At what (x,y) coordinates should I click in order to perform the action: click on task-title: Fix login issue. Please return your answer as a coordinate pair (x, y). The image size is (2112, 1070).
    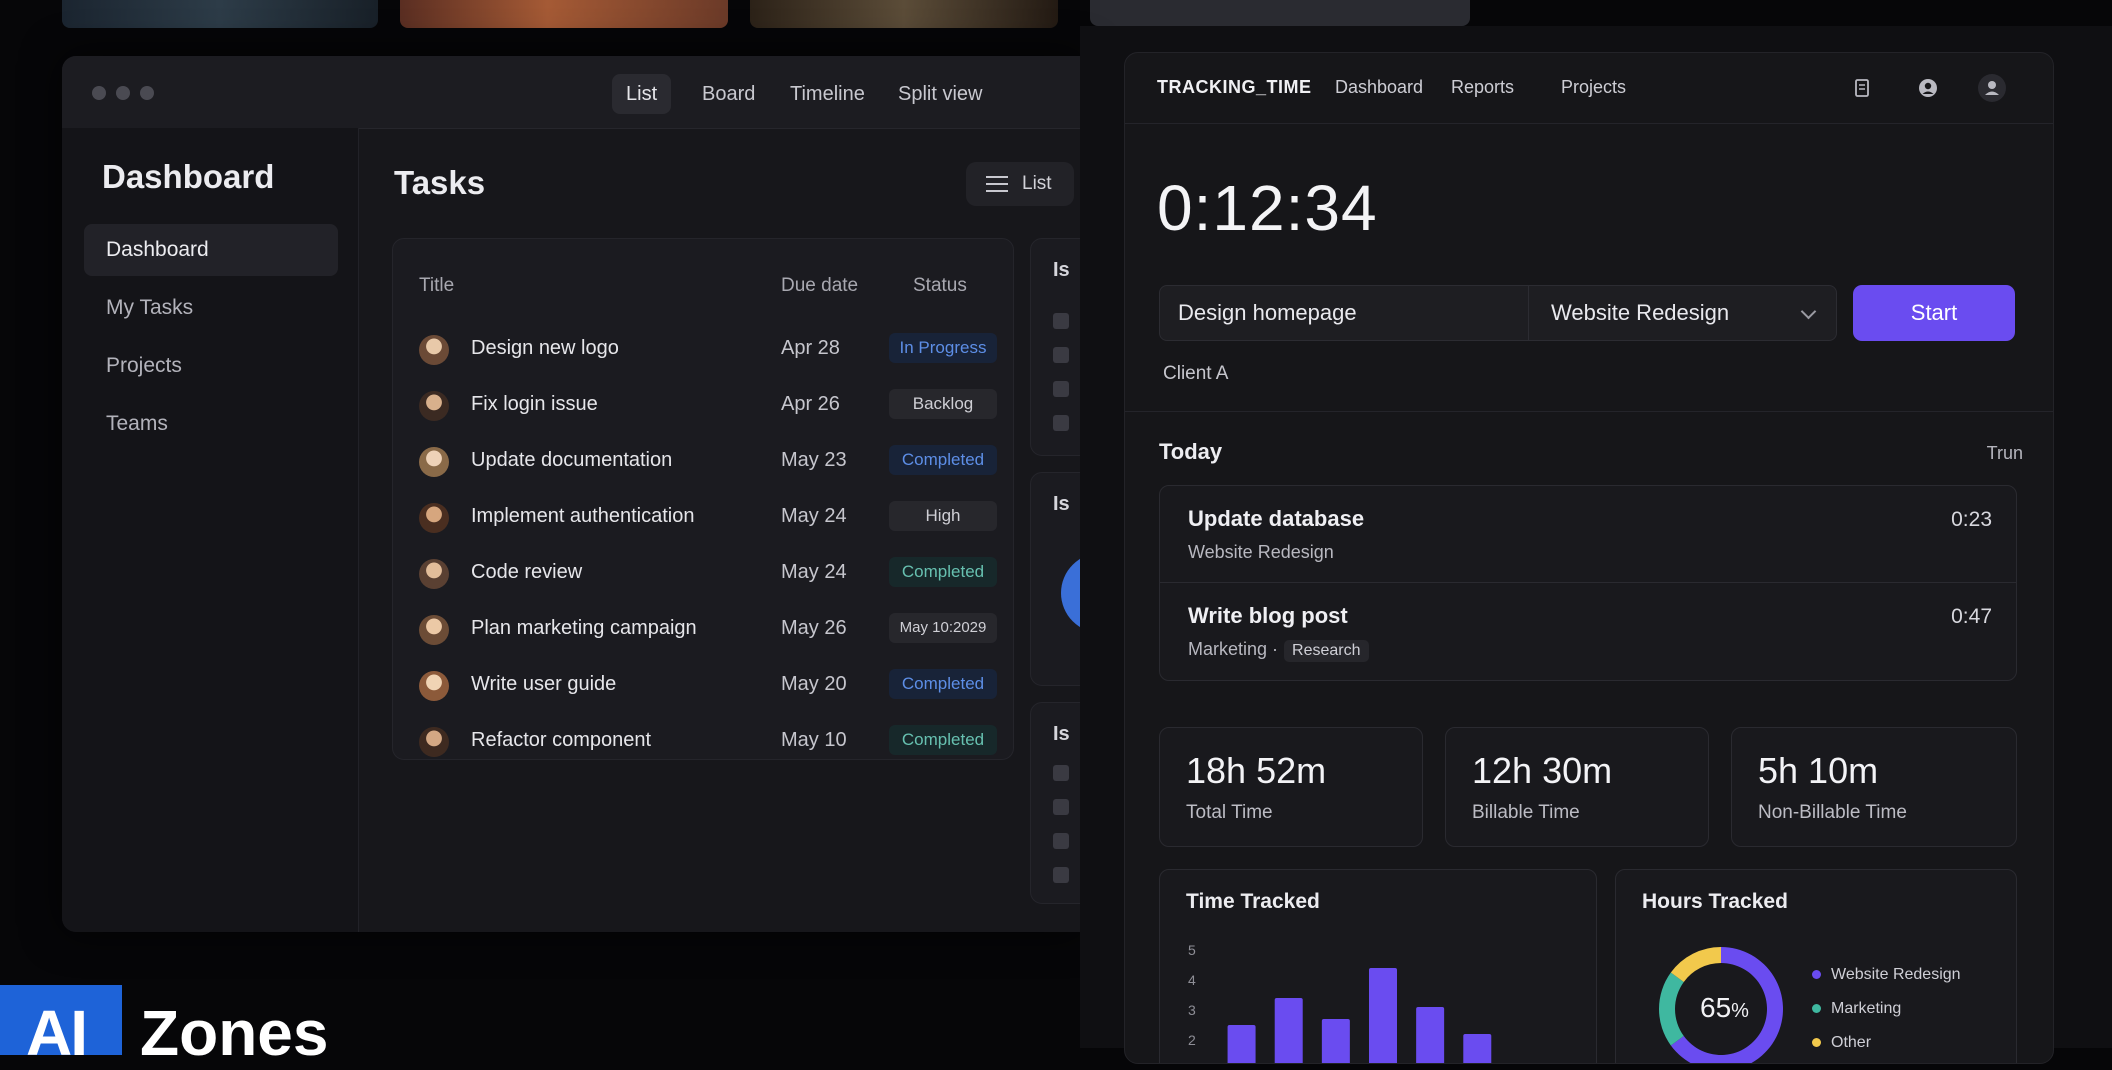
    Looking at the image, I should click on (534, 404).